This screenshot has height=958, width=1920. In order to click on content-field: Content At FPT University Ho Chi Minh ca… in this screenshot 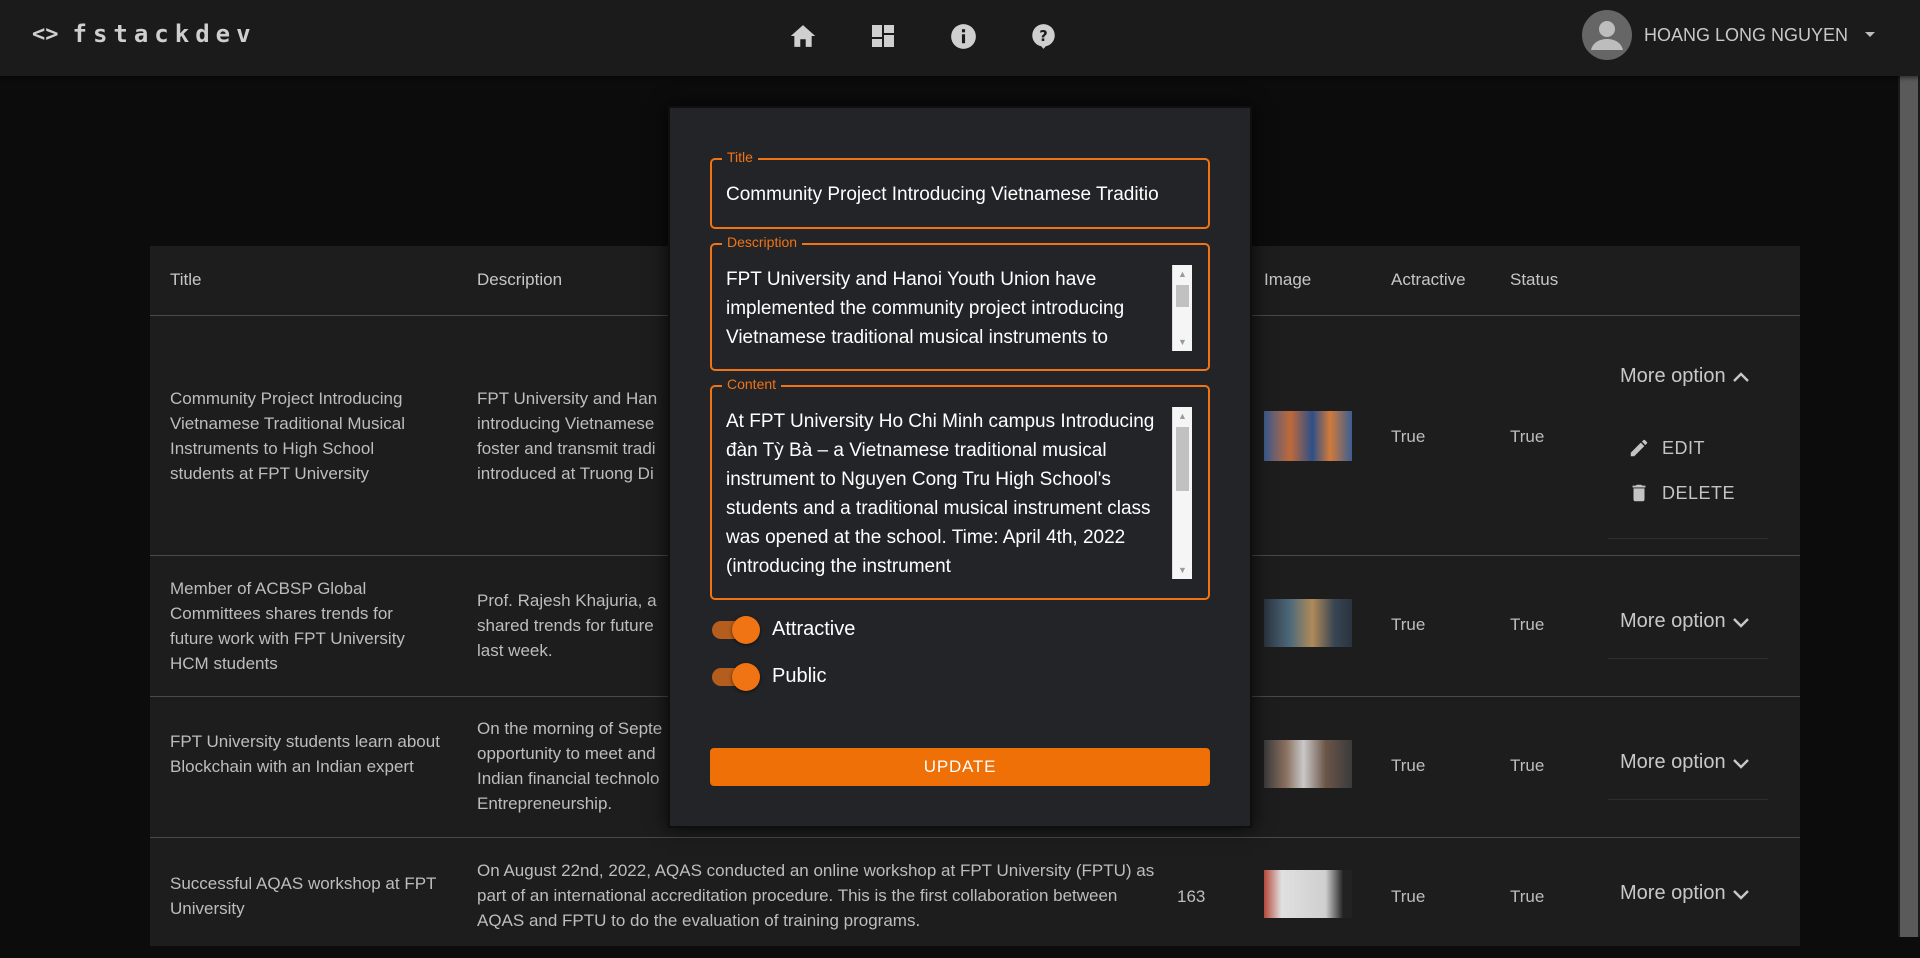, I will do `click(960, 488)`.